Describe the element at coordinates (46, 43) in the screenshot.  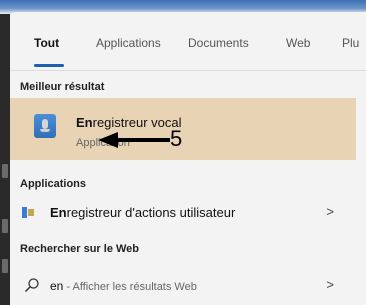
I see `tab-tout: Tout` at that location.